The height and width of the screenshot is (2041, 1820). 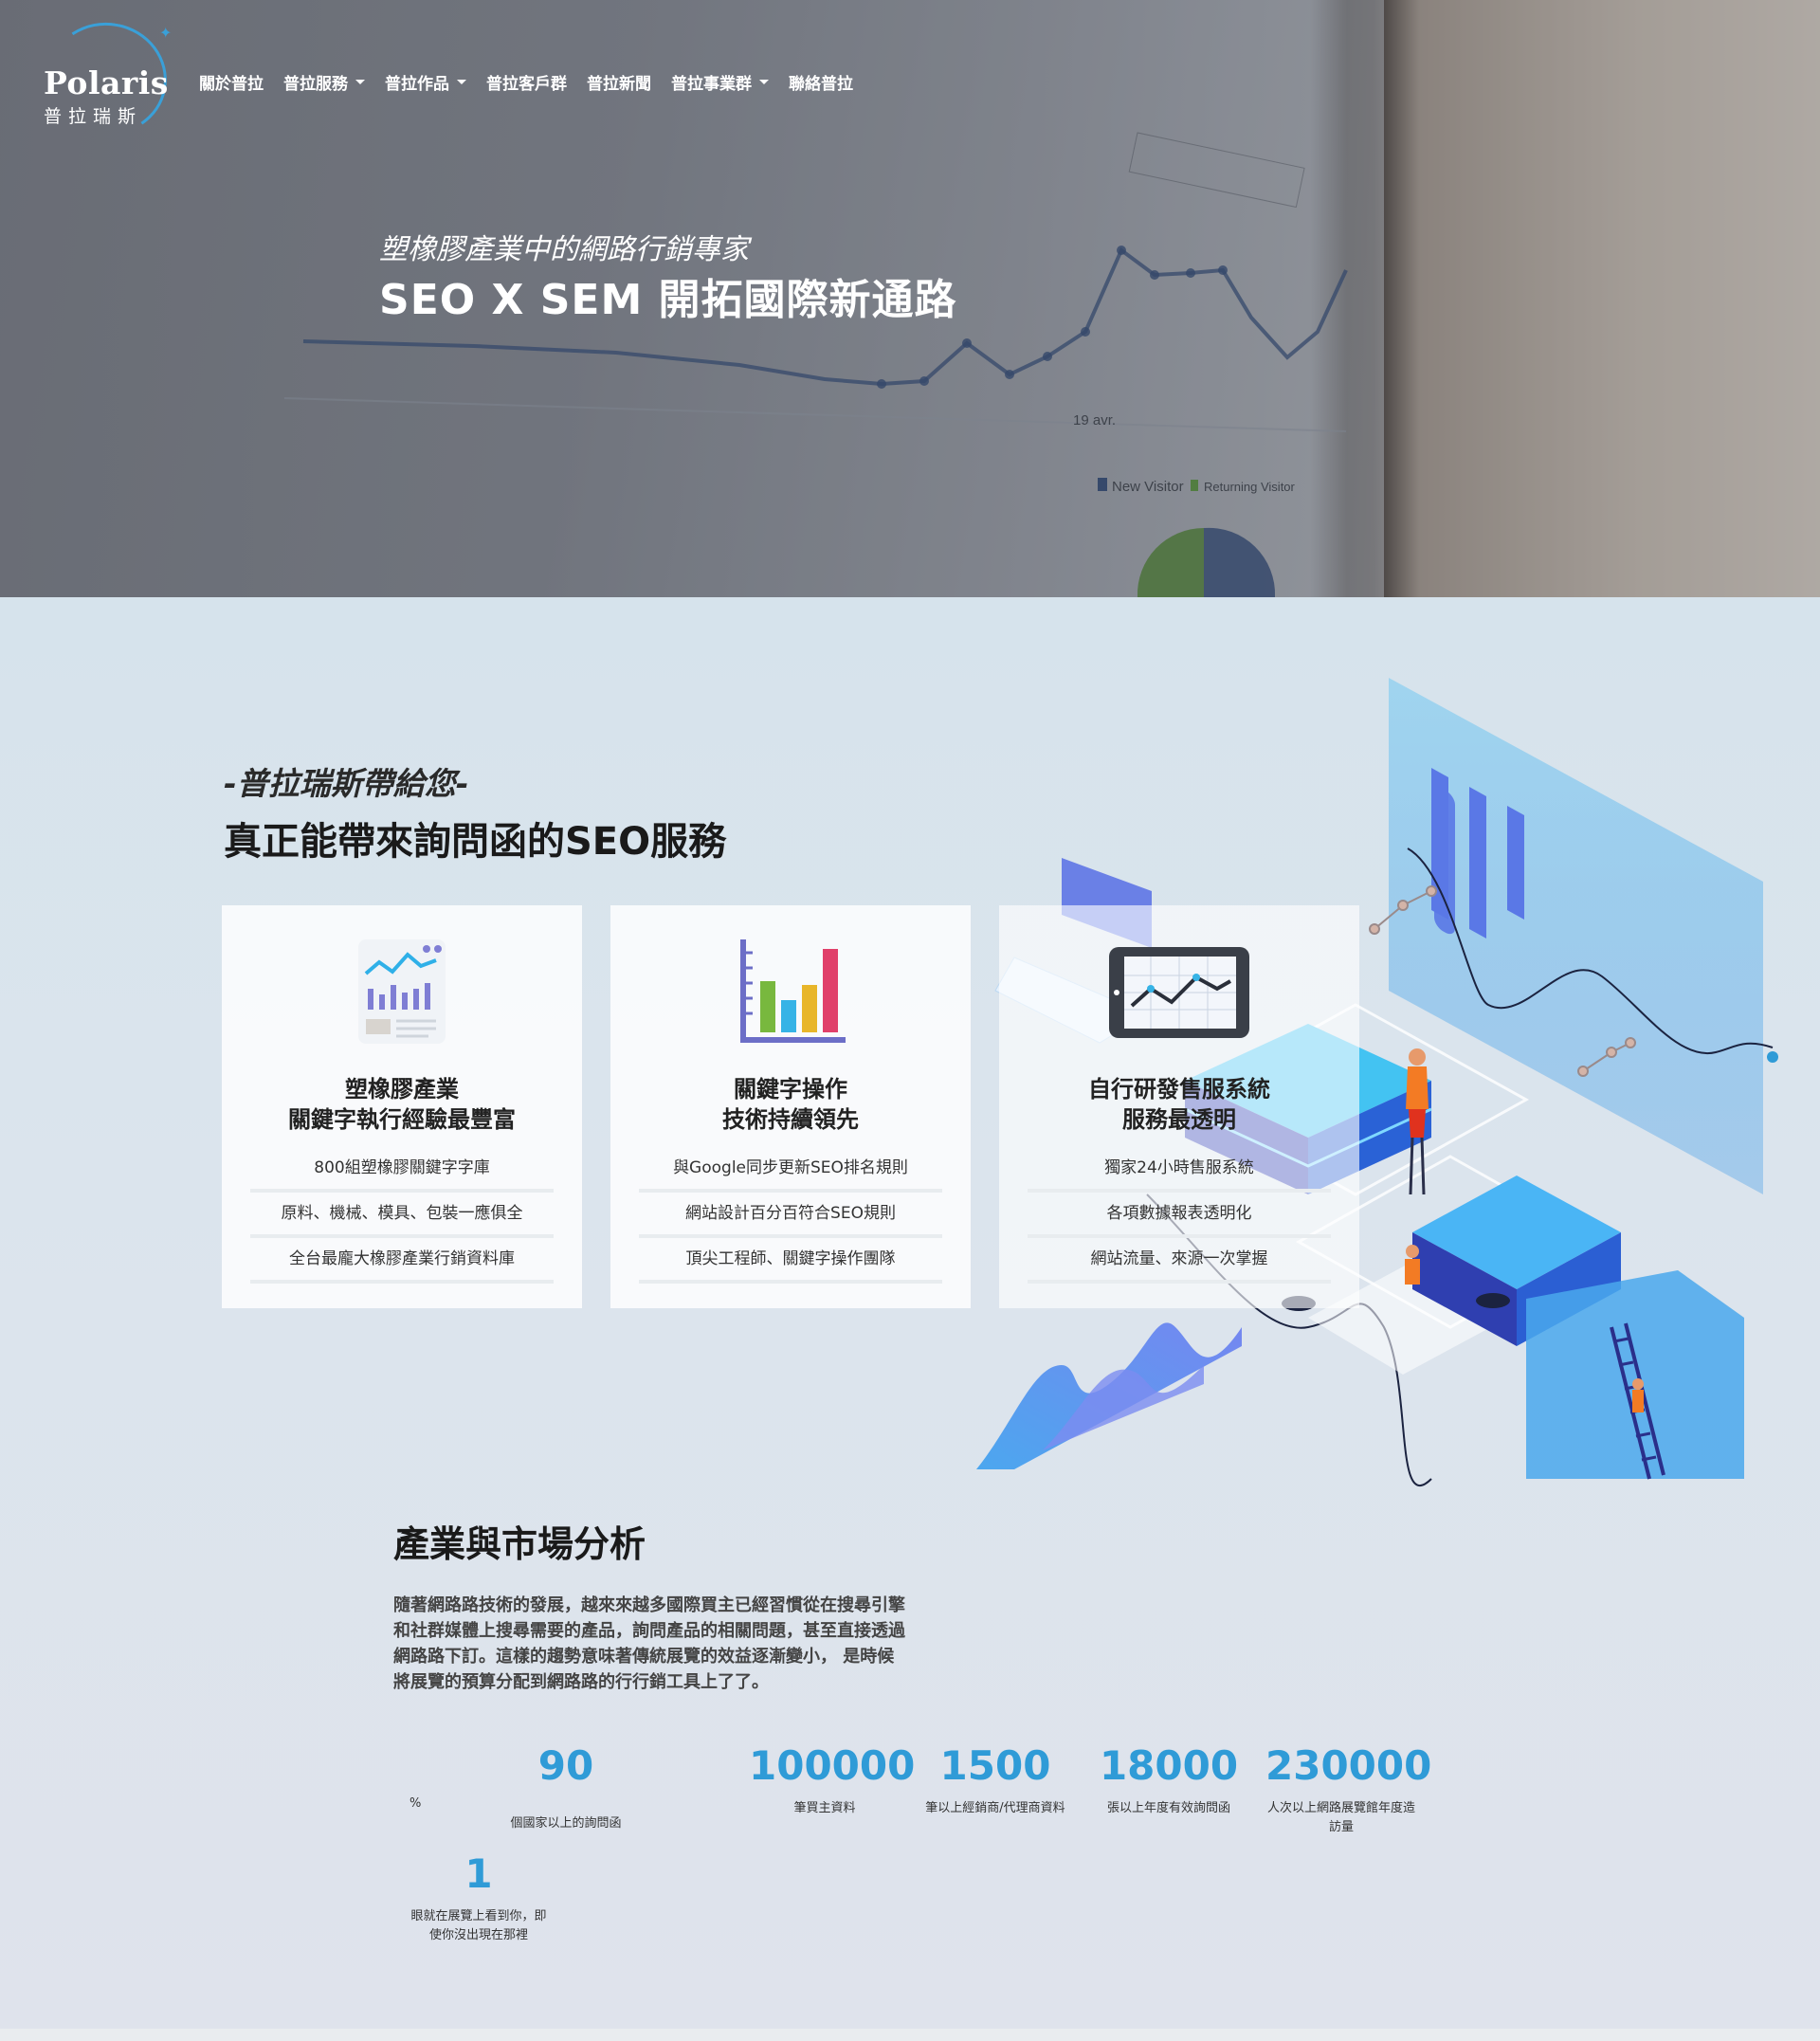 What do you see at coordinates (402, 1170) in the screenshot?
I see `card-feature-row: 800組塑橡膠關鍵字字庫` at bounding box center [402, 1170].